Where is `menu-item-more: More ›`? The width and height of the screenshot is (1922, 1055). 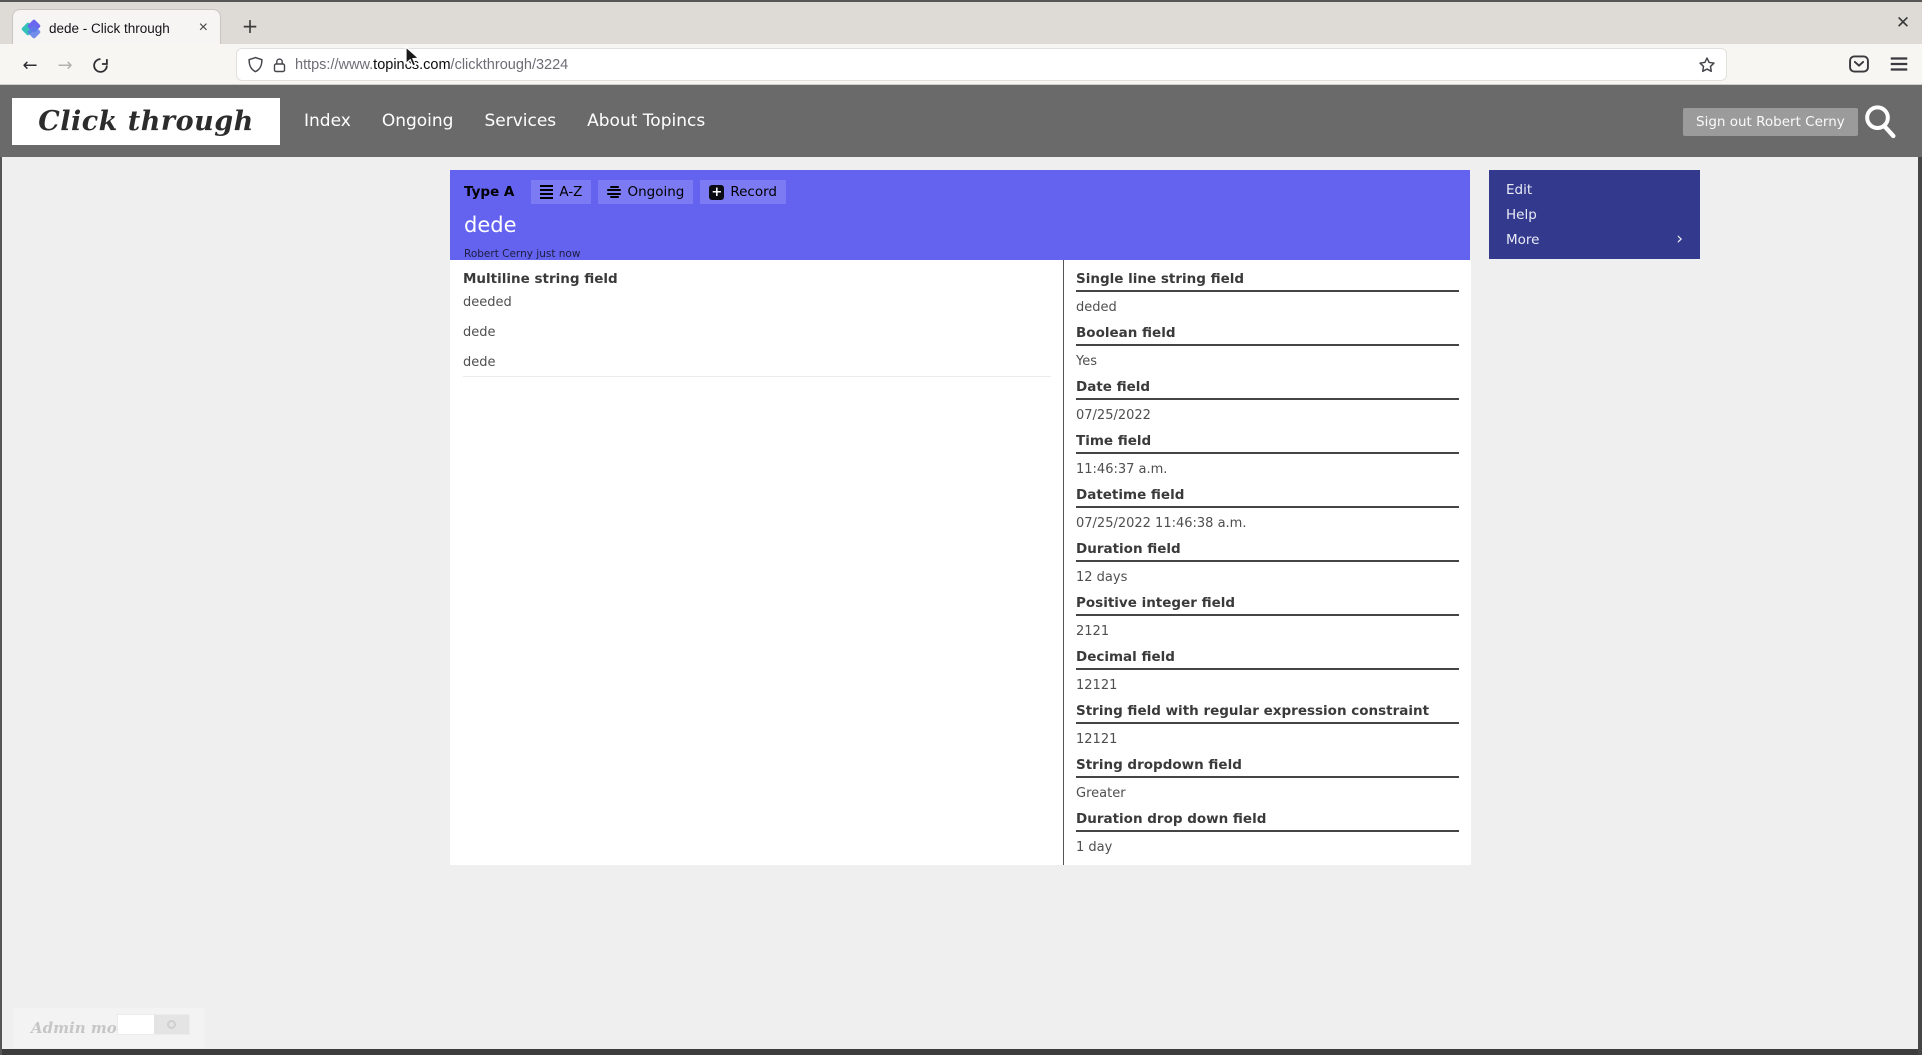 menu-item-more: More › is located at coordinates (1594, 239).